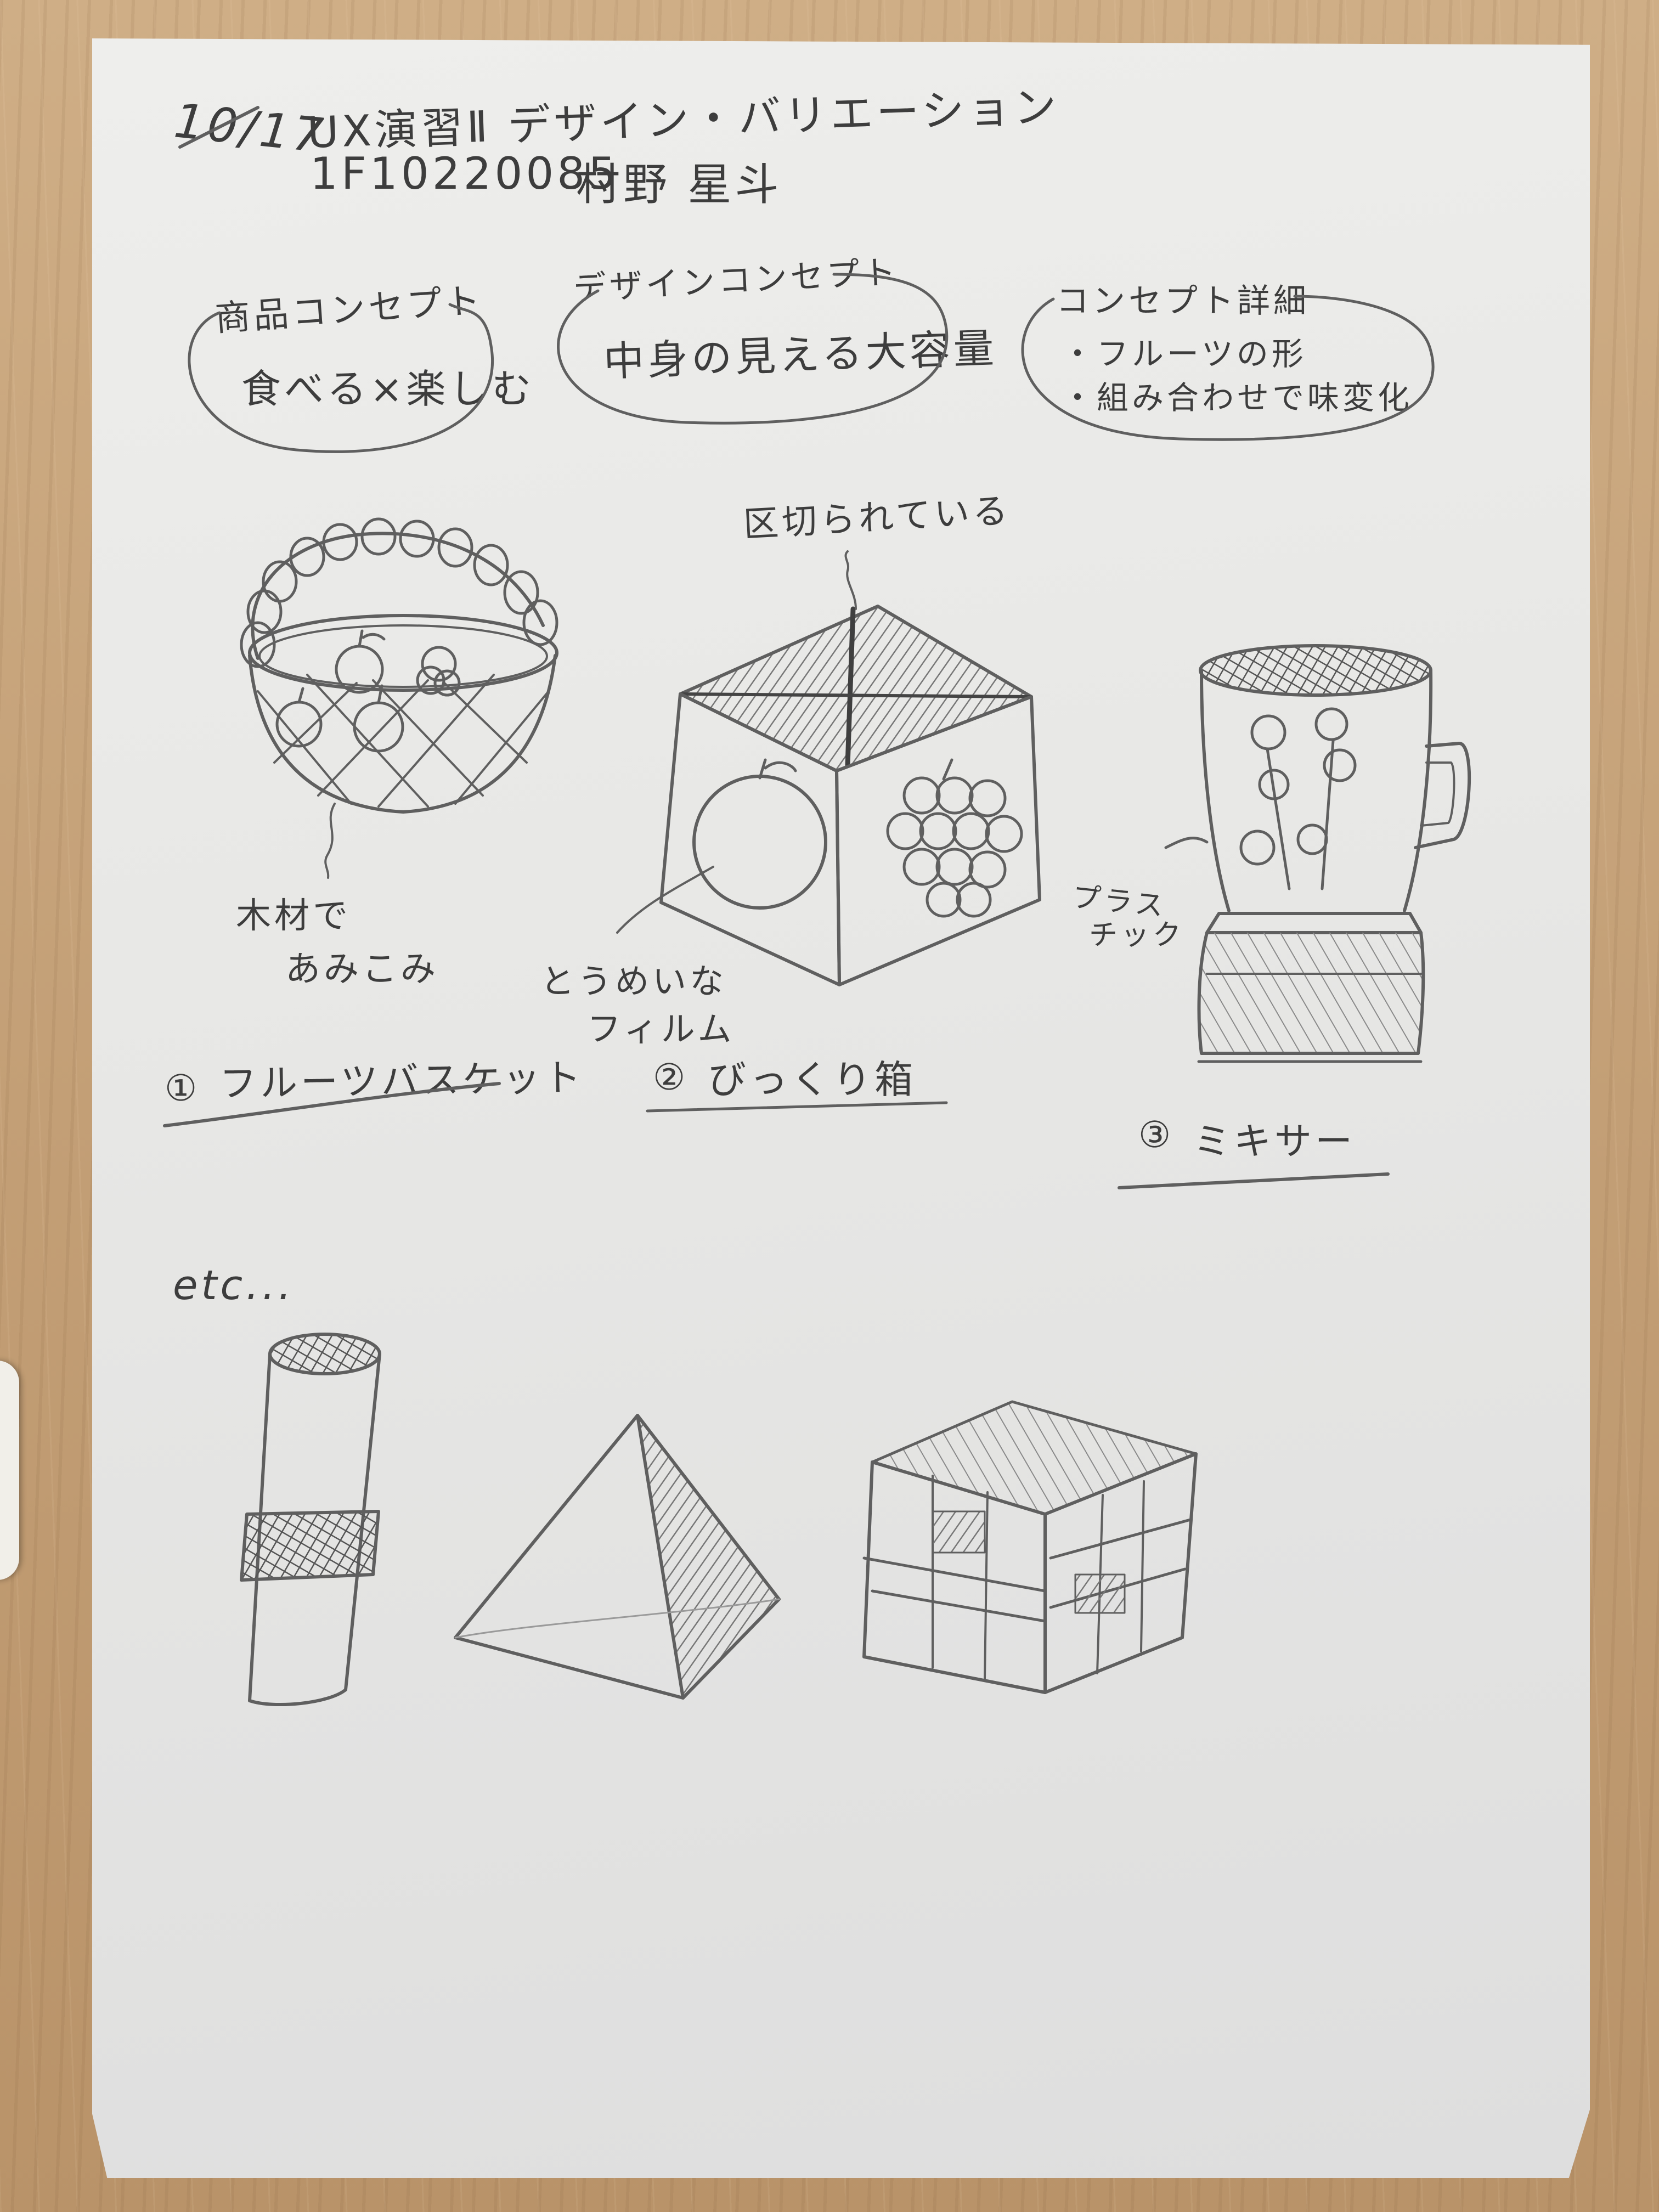  What do you see at coordinates (1030, 1547) in the screenshot?
I see `cube-grid-sketch` at bounding box center [1030, 1547].